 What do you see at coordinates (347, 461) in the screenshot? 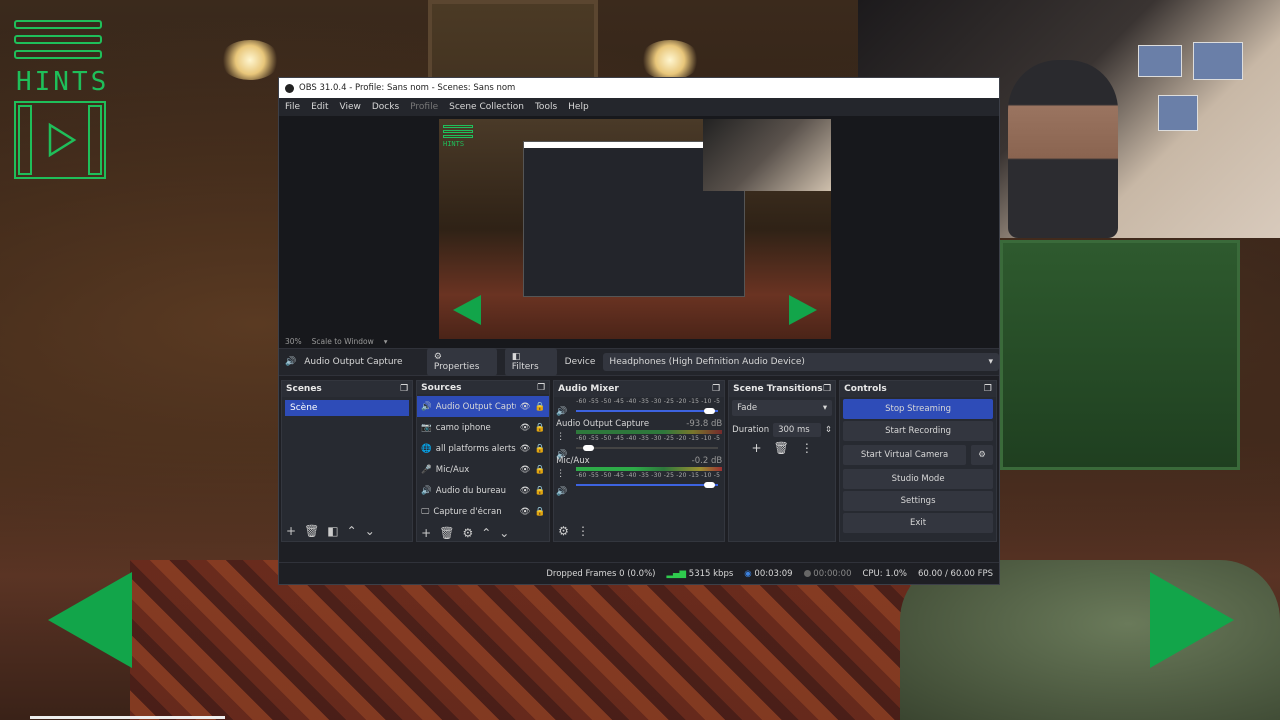
I see `scenes-dock: Scenes ❐ Scène + 🗑 ◧ ⌃ ⌄` at bounding box center [347, 461].